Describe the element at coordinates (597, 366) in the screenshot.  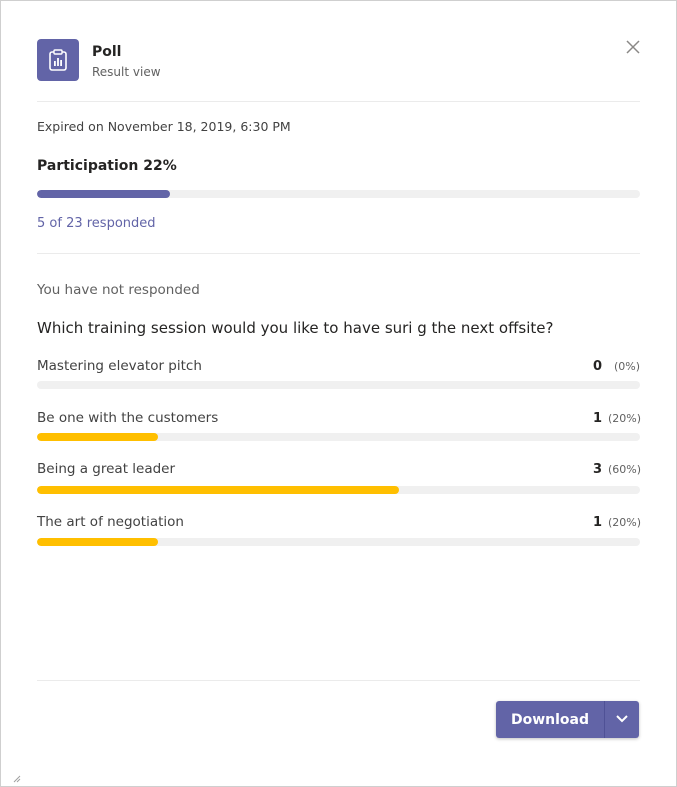
I see `option-count: 0` at that location.